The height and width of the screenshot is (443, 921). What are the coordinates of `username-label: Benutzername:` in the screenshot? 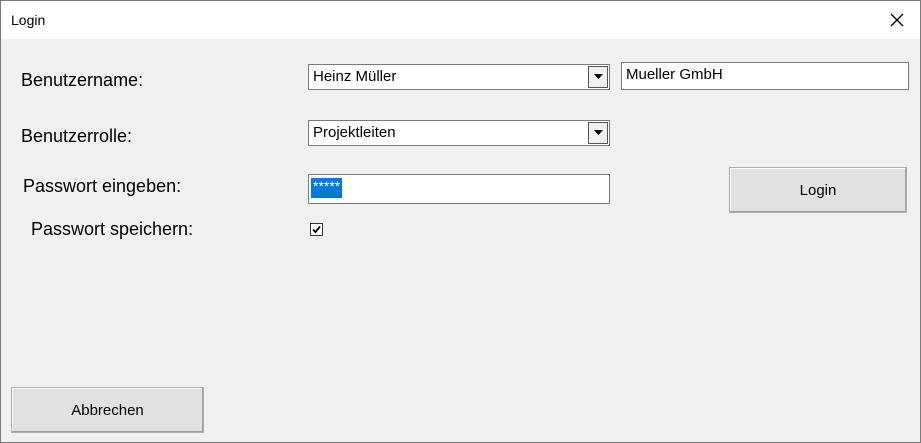 It's located at (82, 80).